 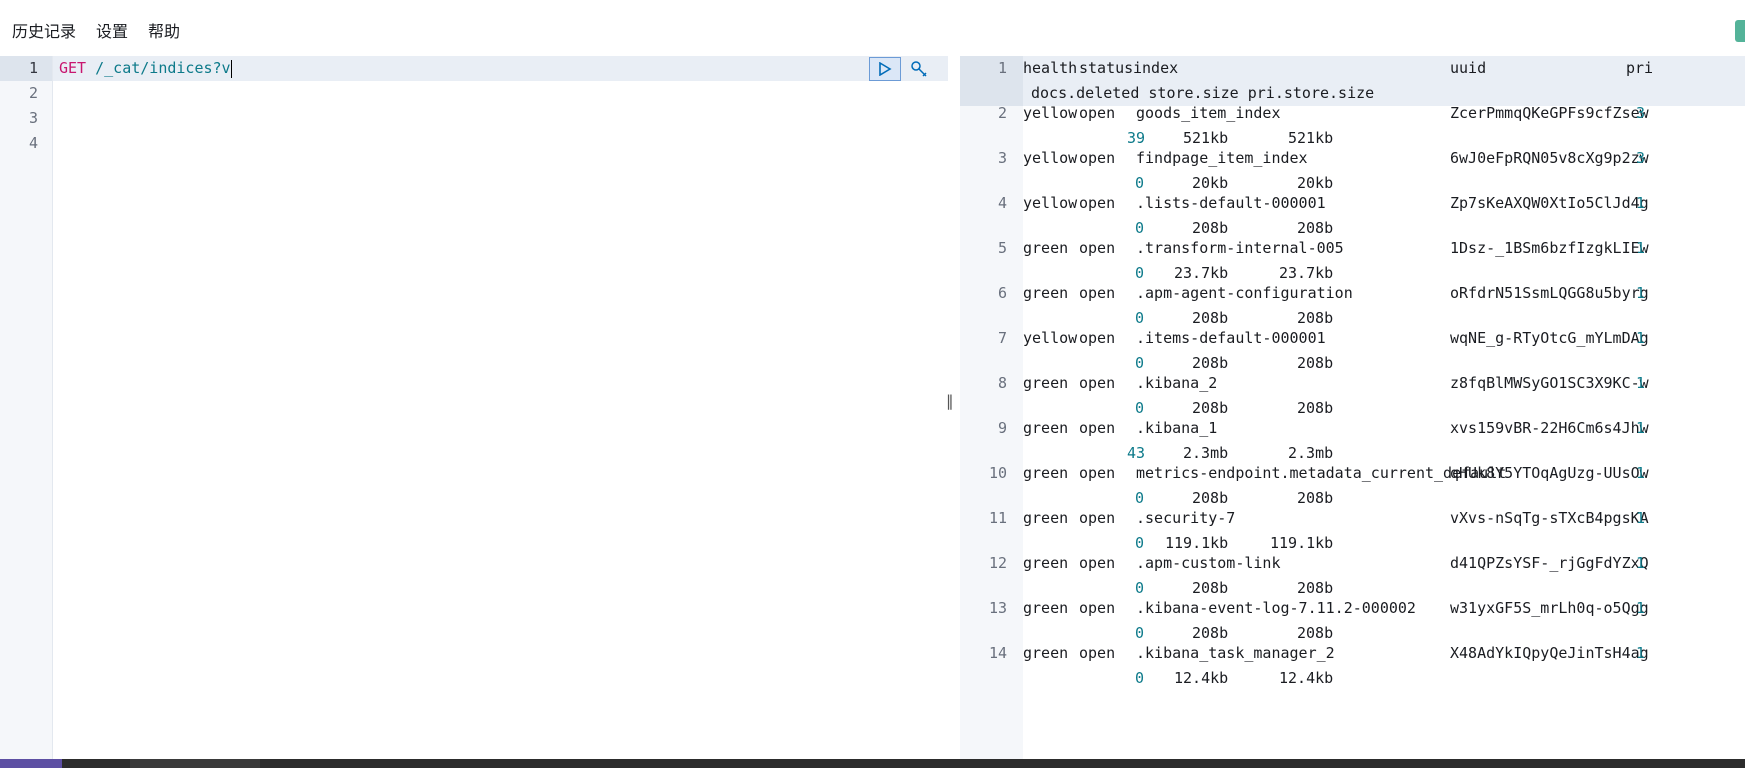 I want to click on editor-gutter: 1 2 3 4, so click(x=26, y=407).